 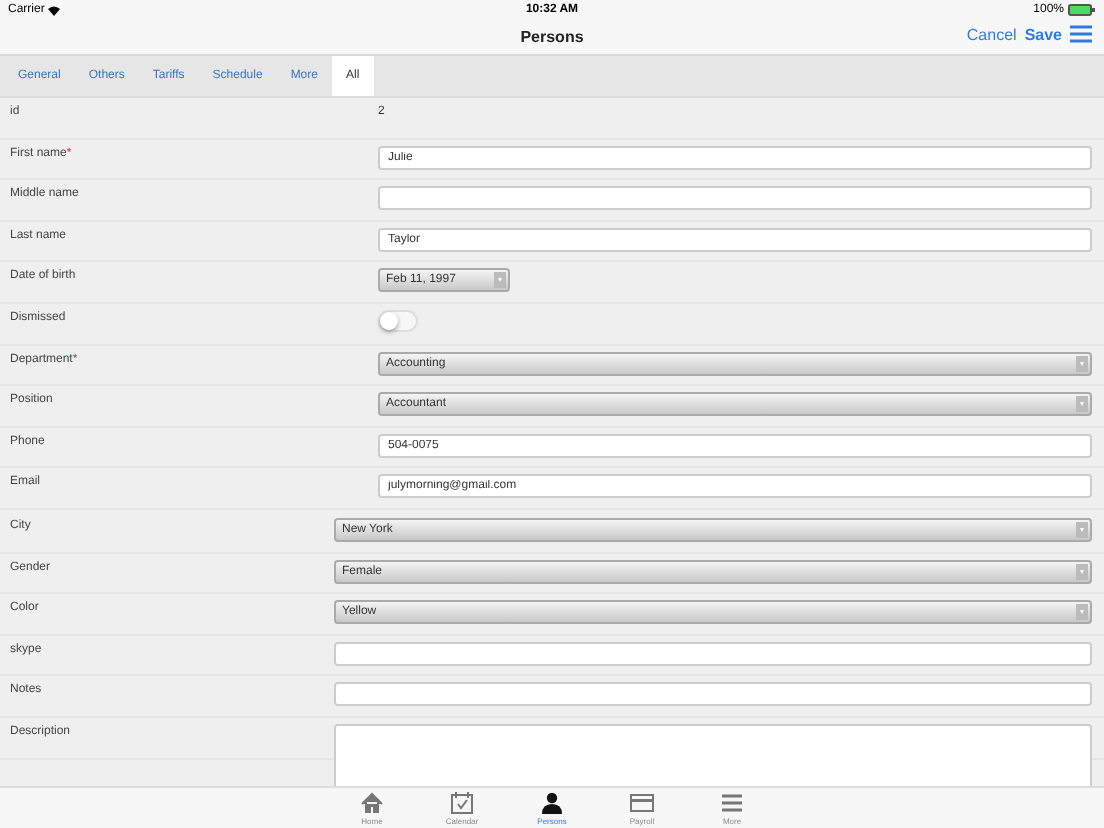 I want to click on wifi-icon, so click(x=54, y=10).